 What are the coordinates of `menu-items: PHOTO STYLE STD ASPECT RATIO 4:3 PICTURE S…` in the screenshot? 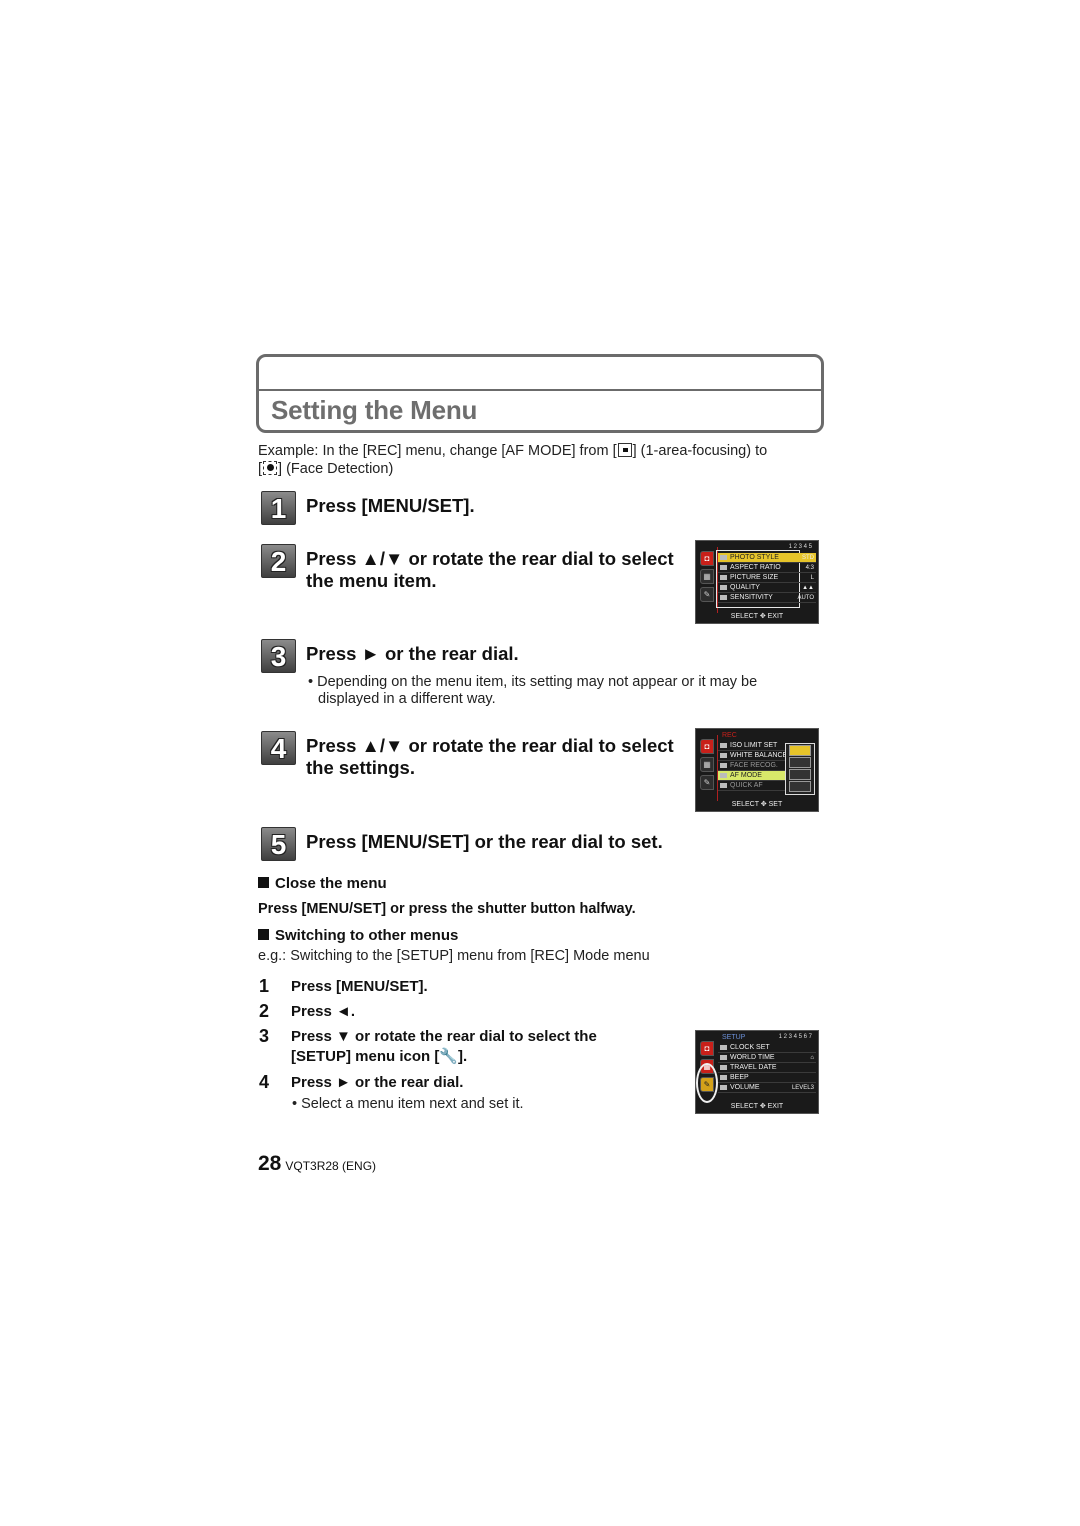 It's located at (767, 578).